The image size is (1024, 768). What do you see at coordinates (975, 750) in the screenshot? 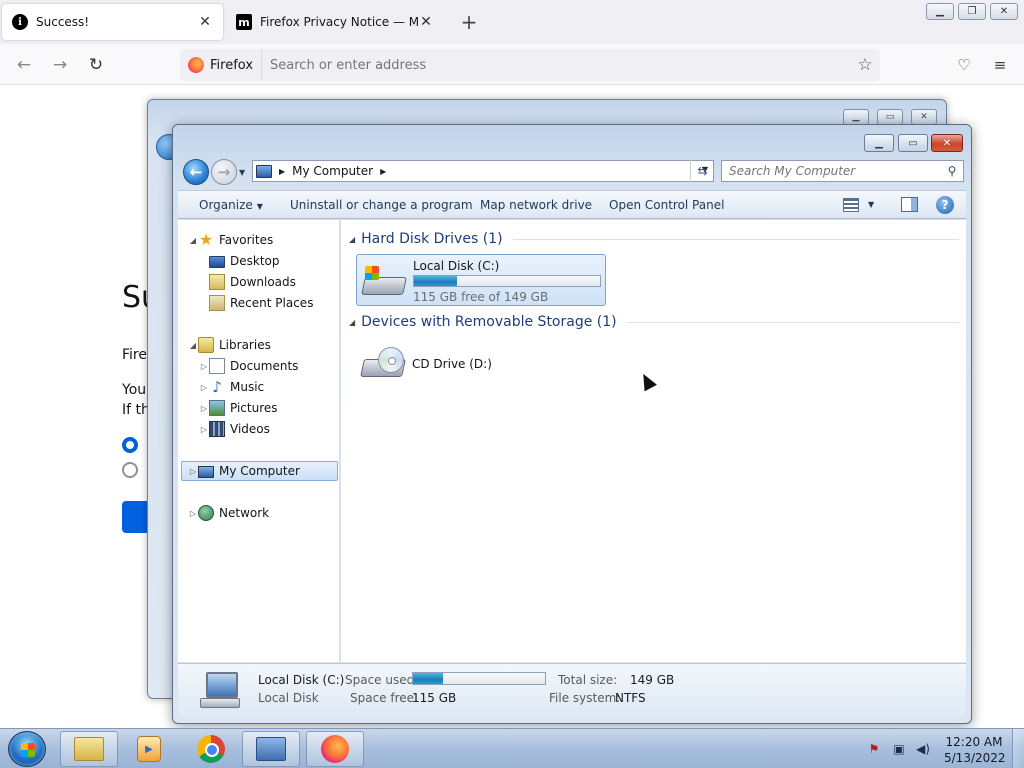
I see `clock: 12:20 AM 5/13/2022` at bounding box center [975, 750].